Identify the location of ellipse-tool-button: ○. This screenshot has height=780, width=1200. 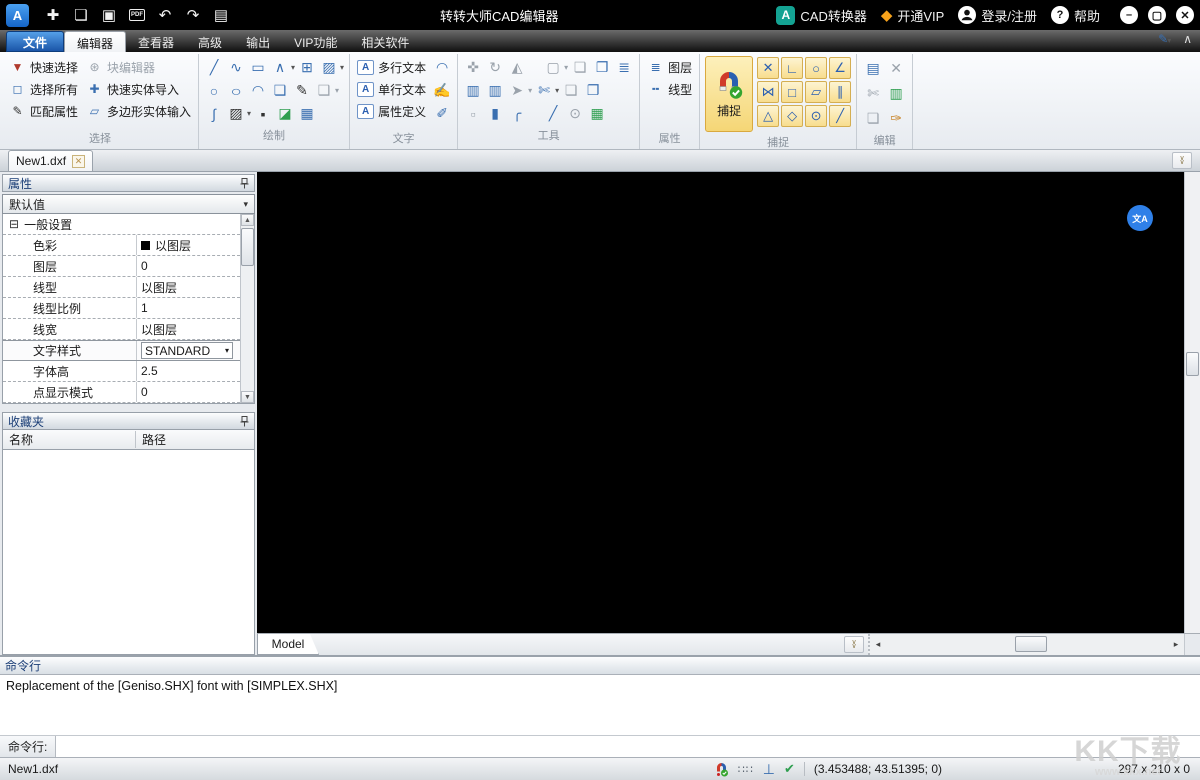
(236, 91).